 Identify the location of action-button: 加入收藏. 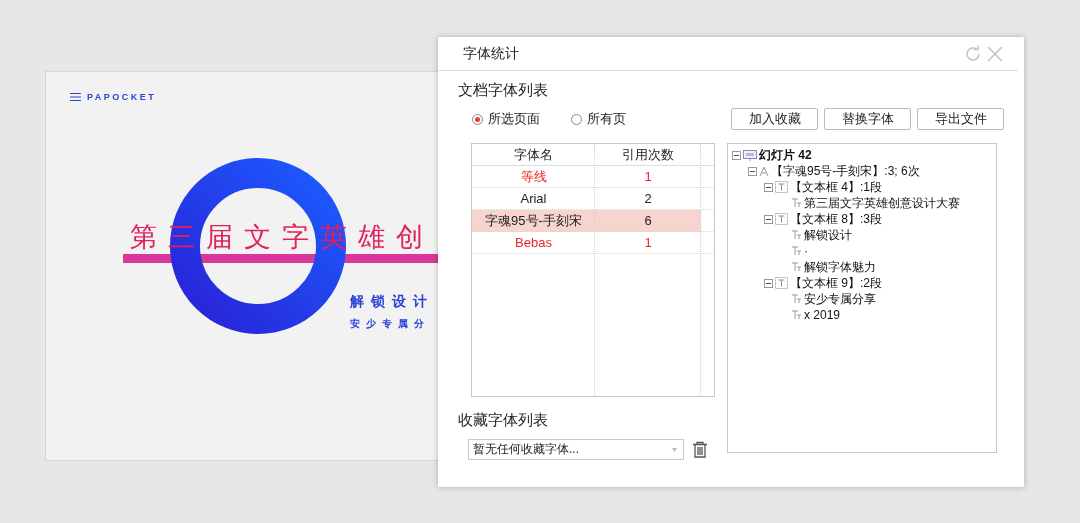
(774, 119).